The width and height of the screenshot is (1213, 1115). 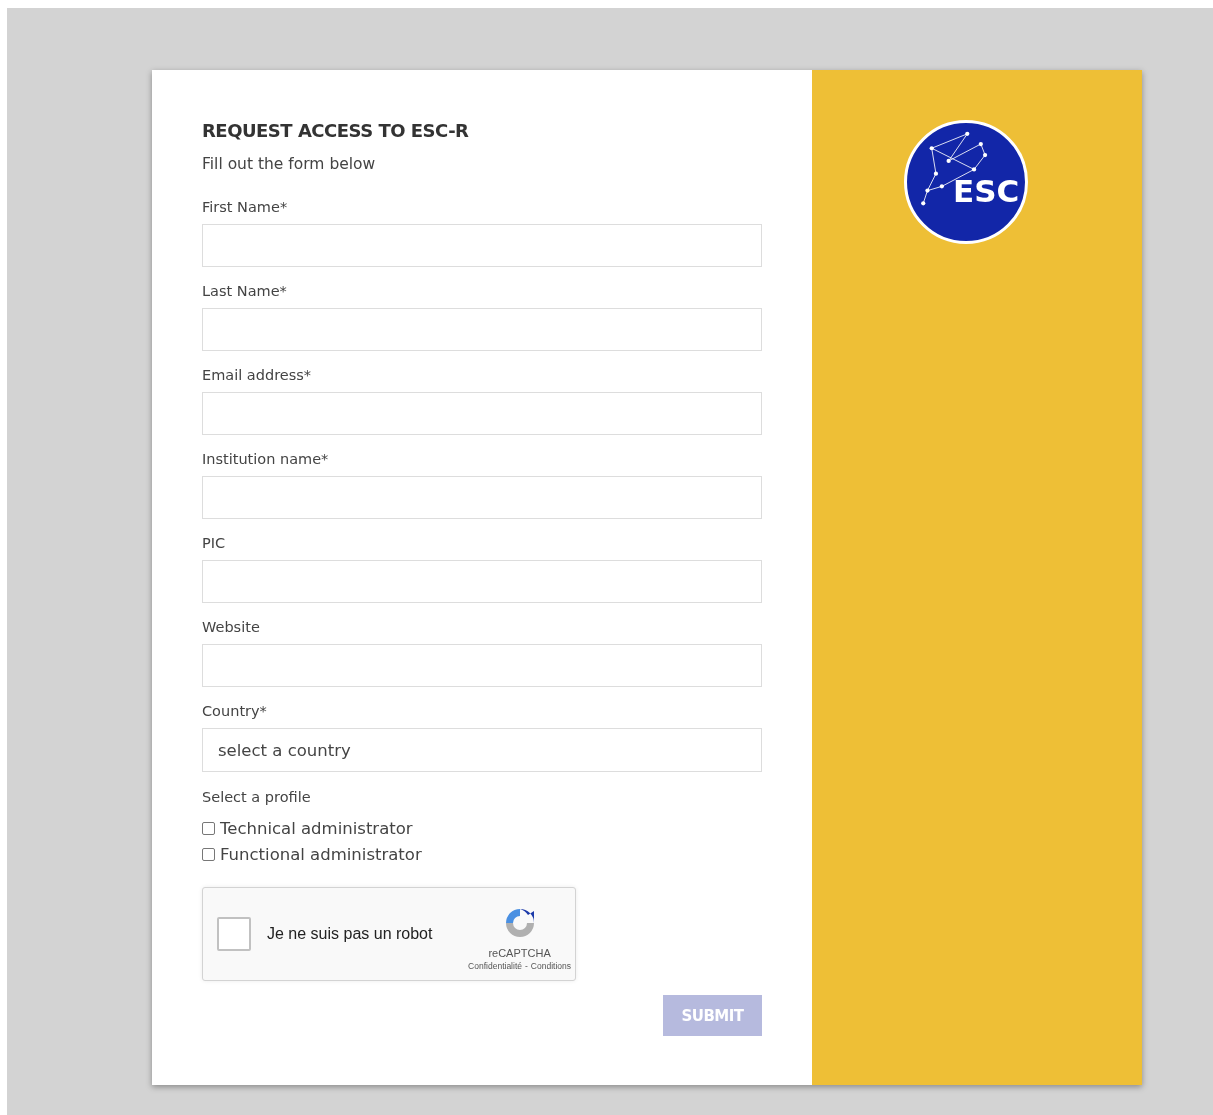 What do you see at coordinates (214, 543) in the screenshot?
I see `field-label: PIC` at bounding box center [214, 543].